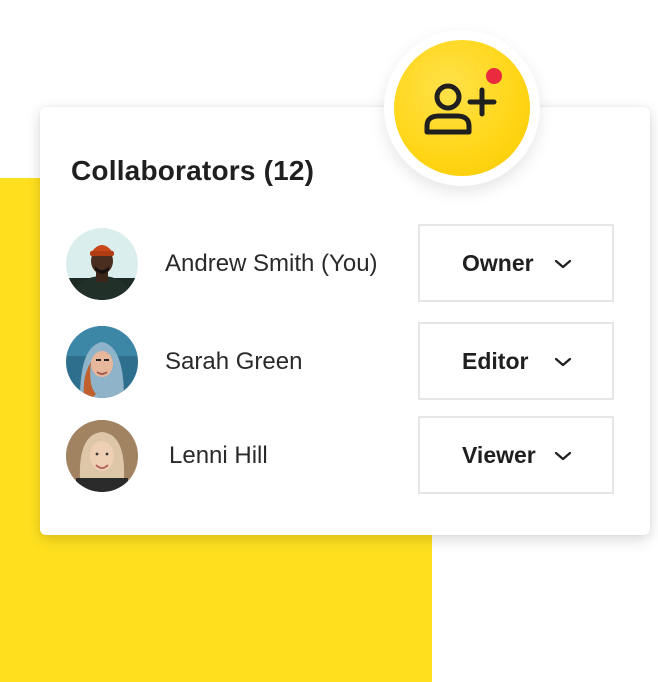 This screenshot has width=658, height=682. I want to click on role-dropdown: Viewer, so click(516, 455).